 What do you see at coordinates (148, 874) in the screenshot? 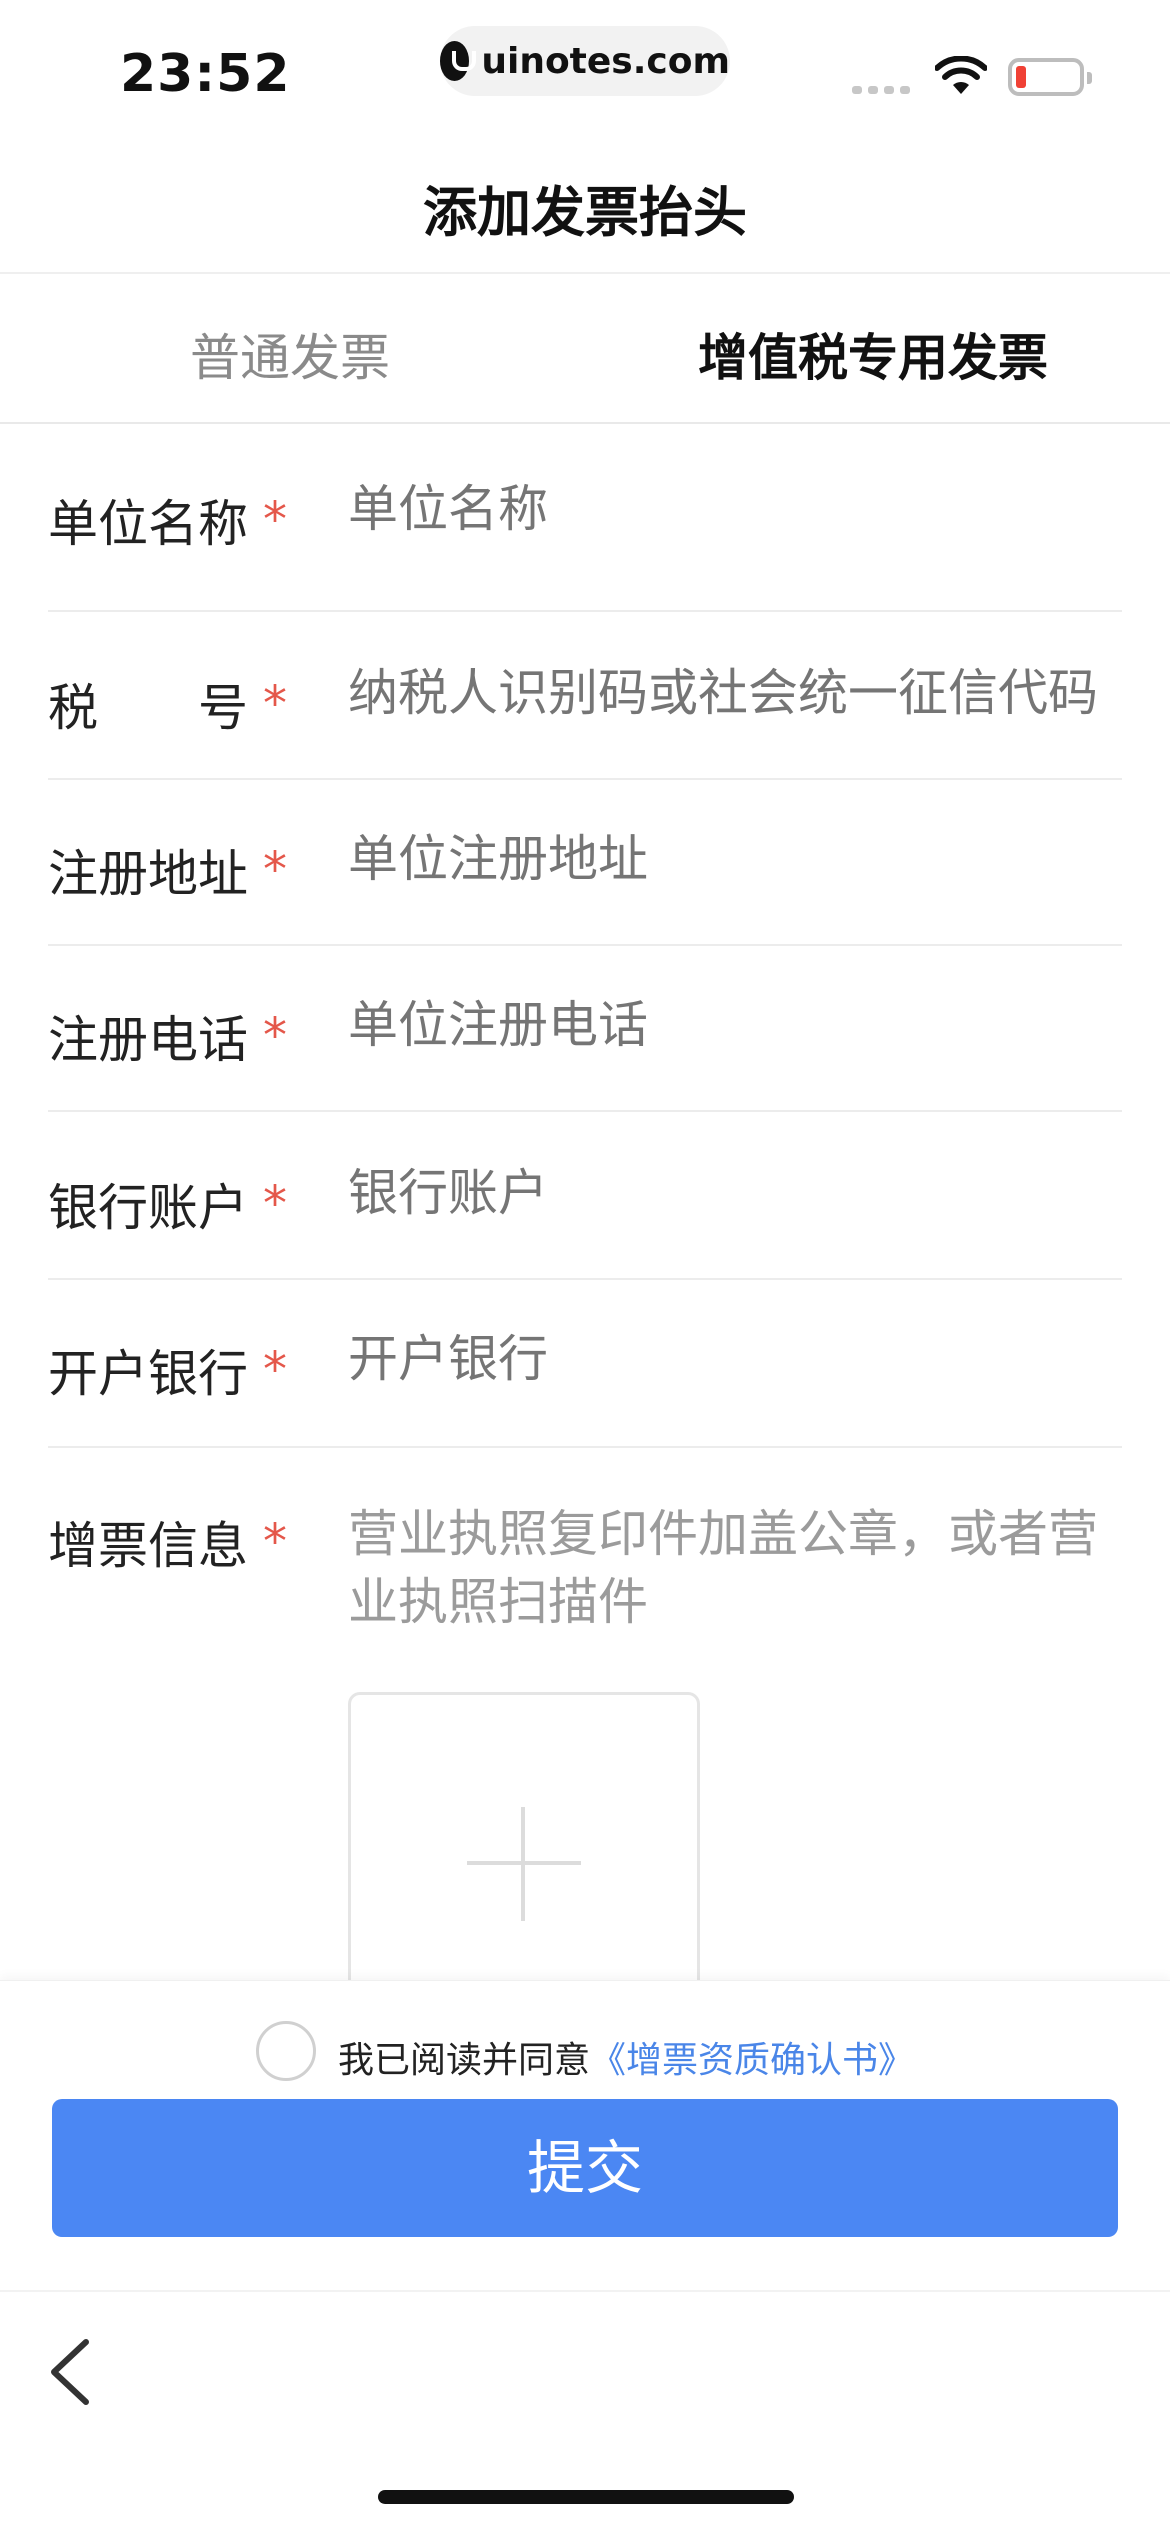
I see `registered-address-label: 注册地址` at bounding box center [148, 874].